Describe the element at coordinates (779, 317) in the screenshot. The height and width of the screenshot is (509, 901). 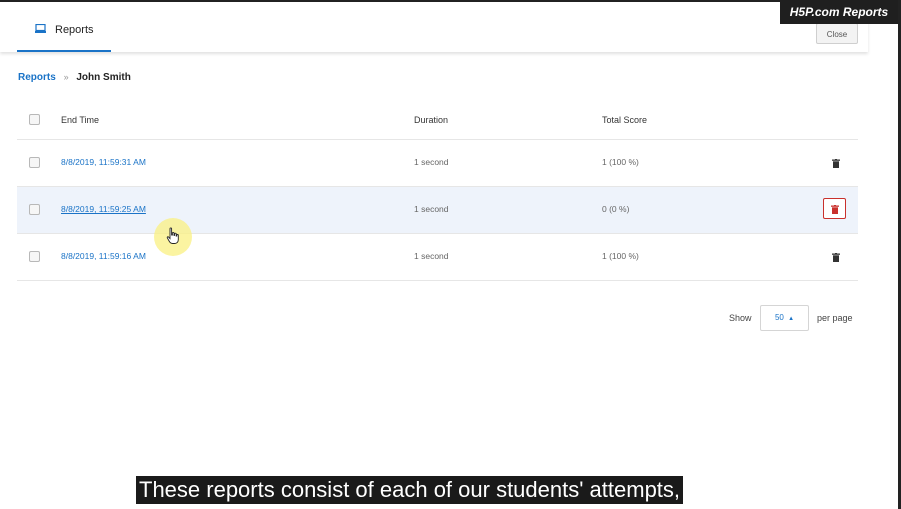
I see `per-page-value: 50` at that location.